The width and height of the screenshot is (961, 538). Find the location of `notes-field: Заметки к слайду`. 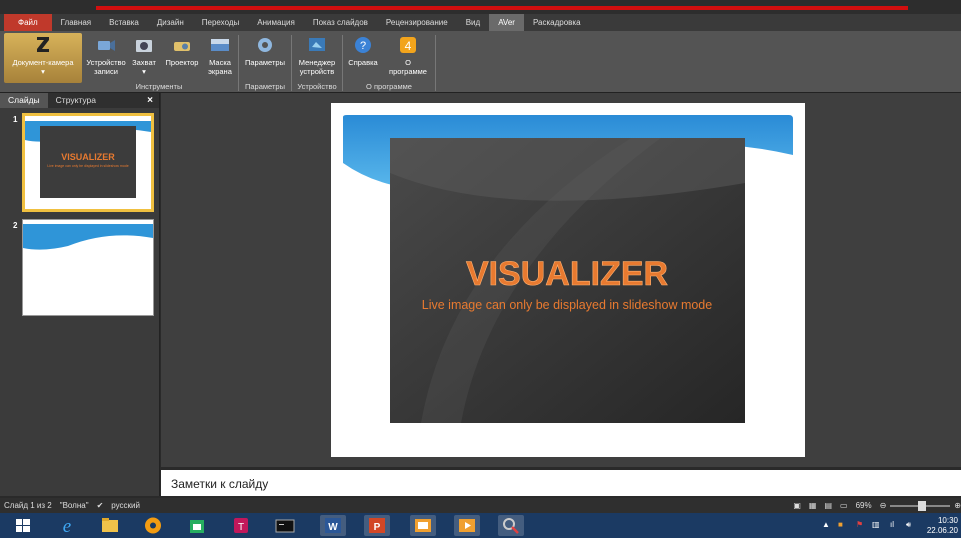

notes-field: Заметки к слайду is located at coordinates (561, 483).